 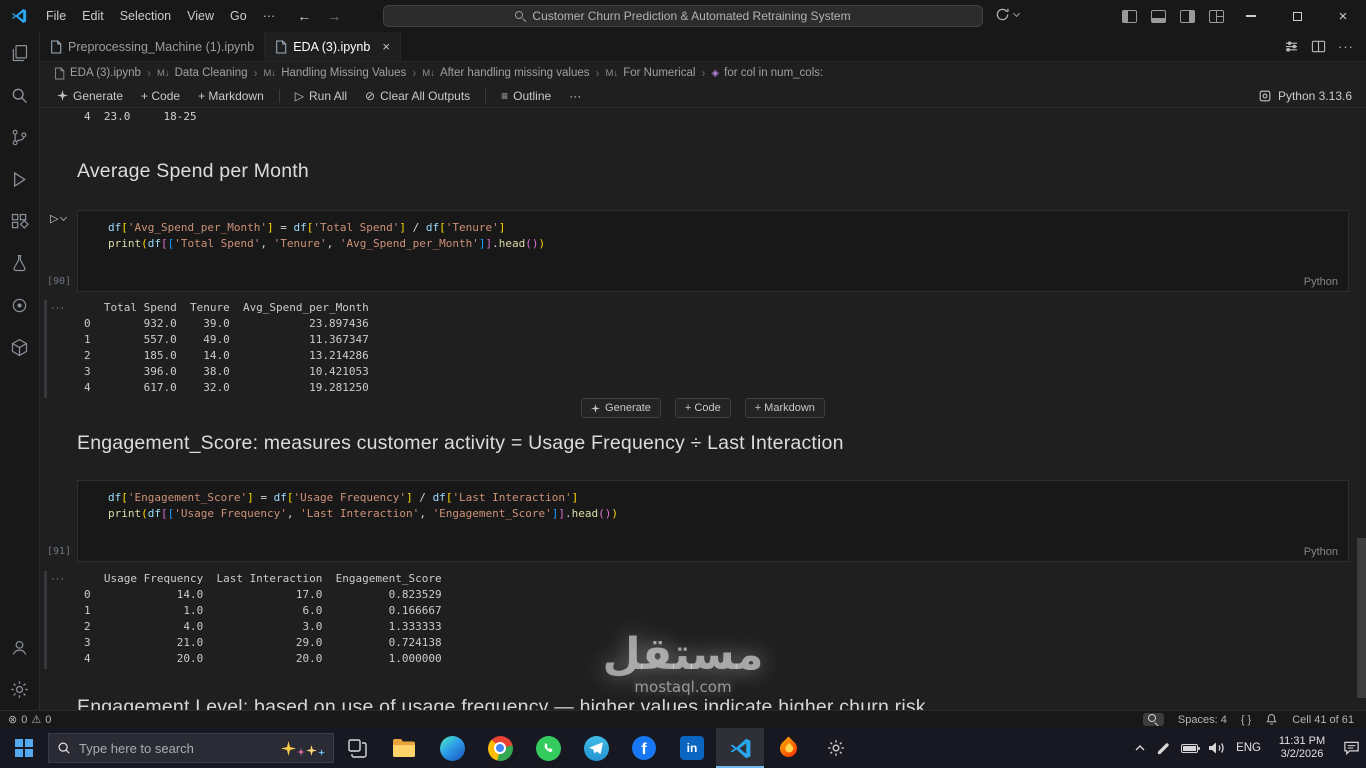 What do you see at coordinates (1187, 16) in the screenshot?
I see `toggle-sidebar-right-icon` at bounding box center [1187, 16].